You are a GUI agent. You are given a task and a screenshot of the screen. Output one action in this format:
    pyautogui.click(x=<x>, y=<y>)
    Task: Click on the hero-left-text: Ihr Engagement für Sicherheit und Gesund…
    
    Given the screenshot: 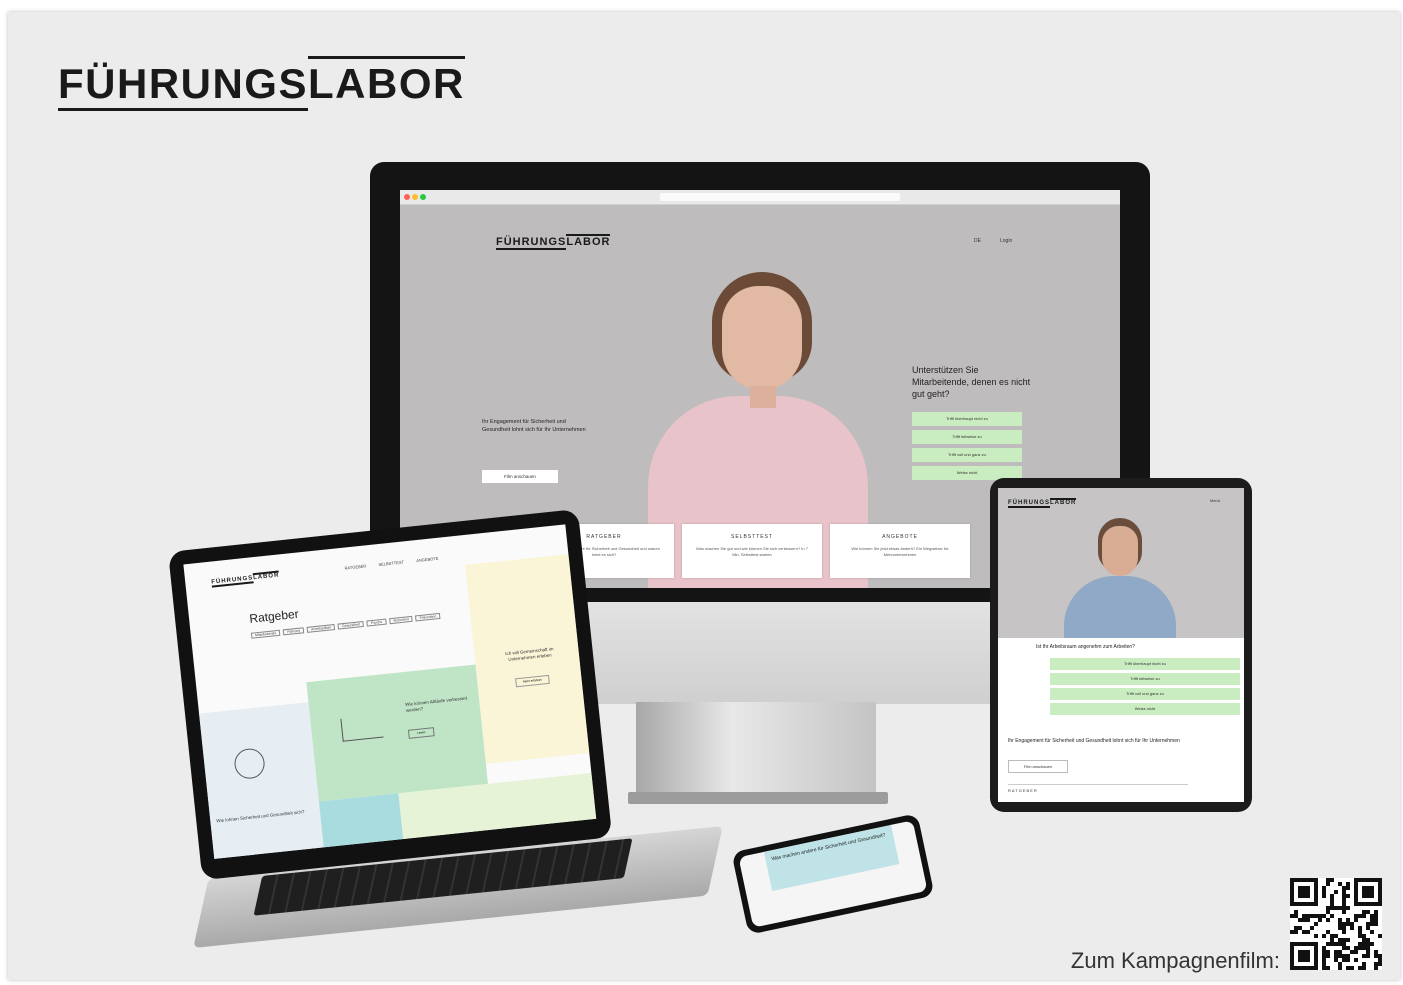 What is the action you would take?
    pyautogui.click(x=534, y=426)
    